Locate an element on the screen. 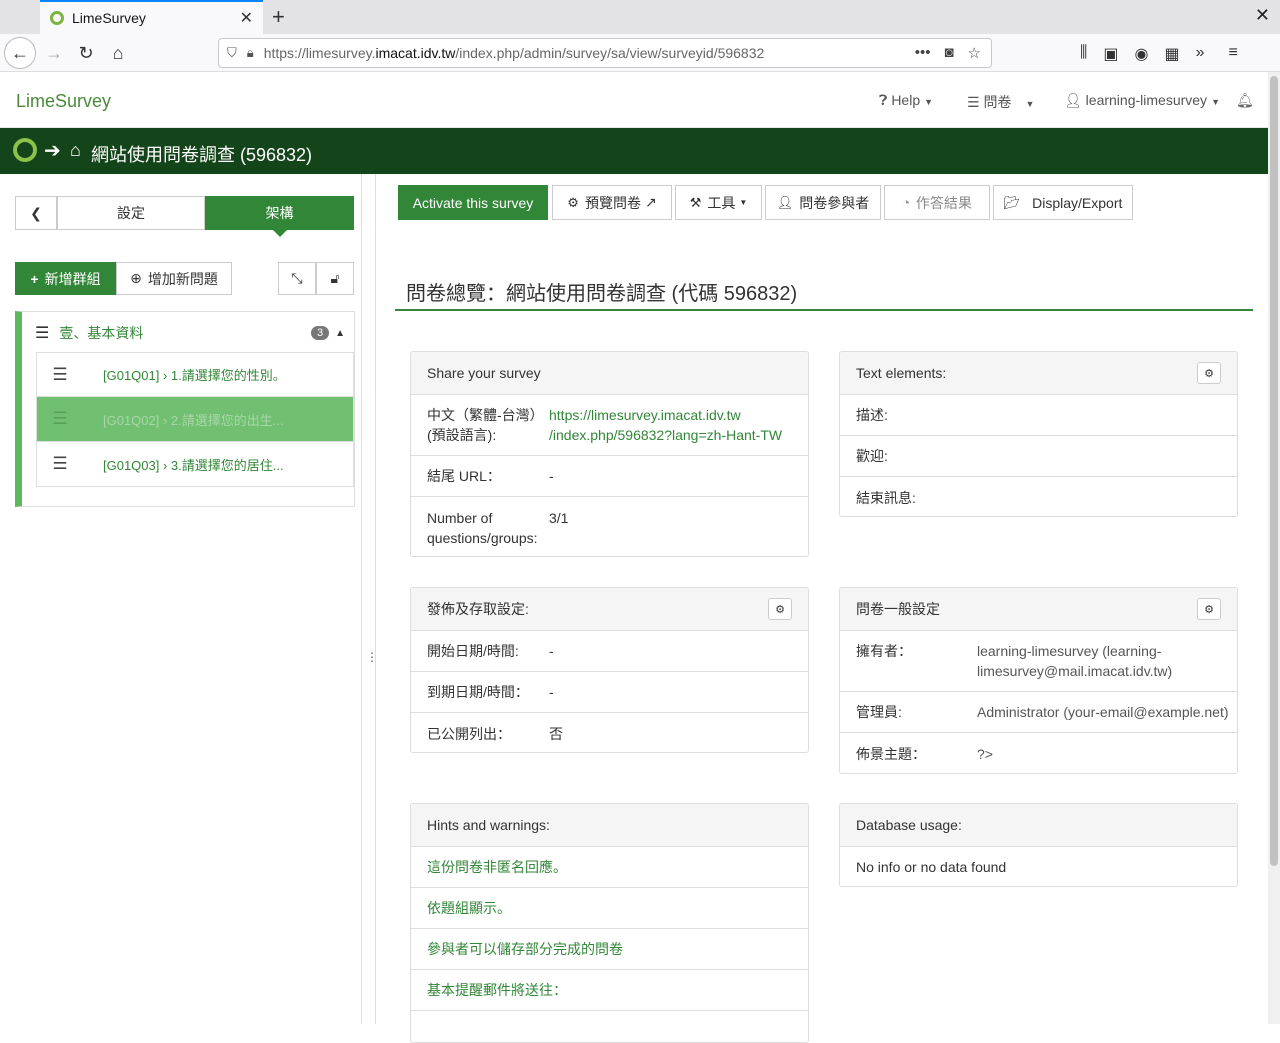 This screenshot has height=1043, width=1280. question-group-header: ☰ 壹、基本資料 3 ▲ is located at coordinates (190, 333).